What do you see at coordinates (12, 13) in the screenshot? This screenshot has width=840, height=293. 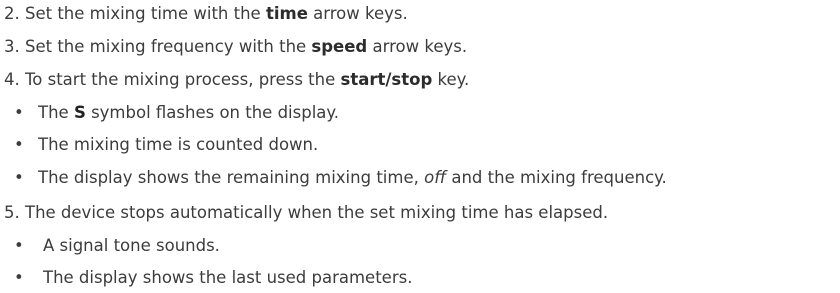 I see `step-number: 2.` at bounding box center [12, 13].